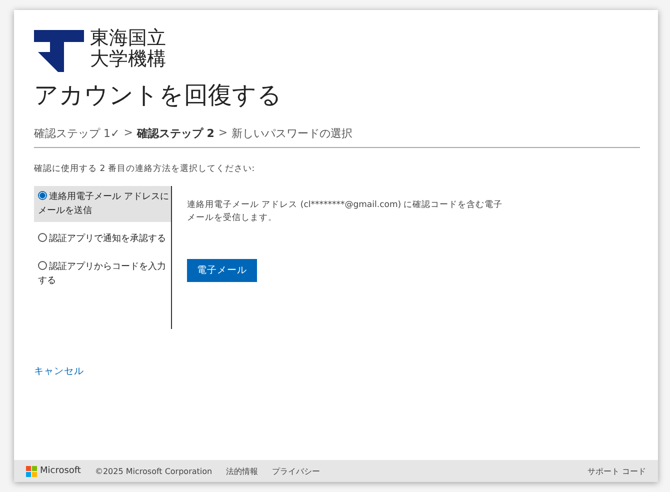  Describe the element at coordinates (59, 51) in the screenshot. I see `logo-icon` at that location.